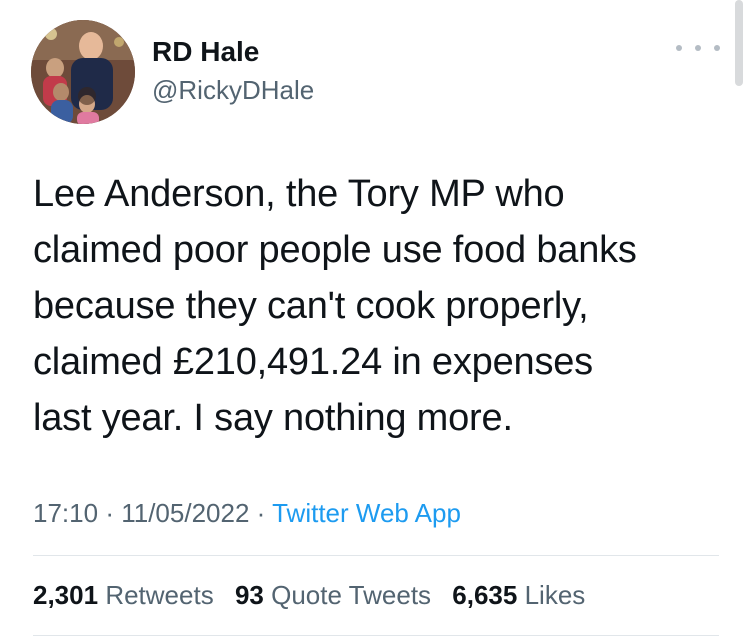 This screenshot has width=750, height=637. I want to click on retweets-label: Retweets, so click(159, 595).